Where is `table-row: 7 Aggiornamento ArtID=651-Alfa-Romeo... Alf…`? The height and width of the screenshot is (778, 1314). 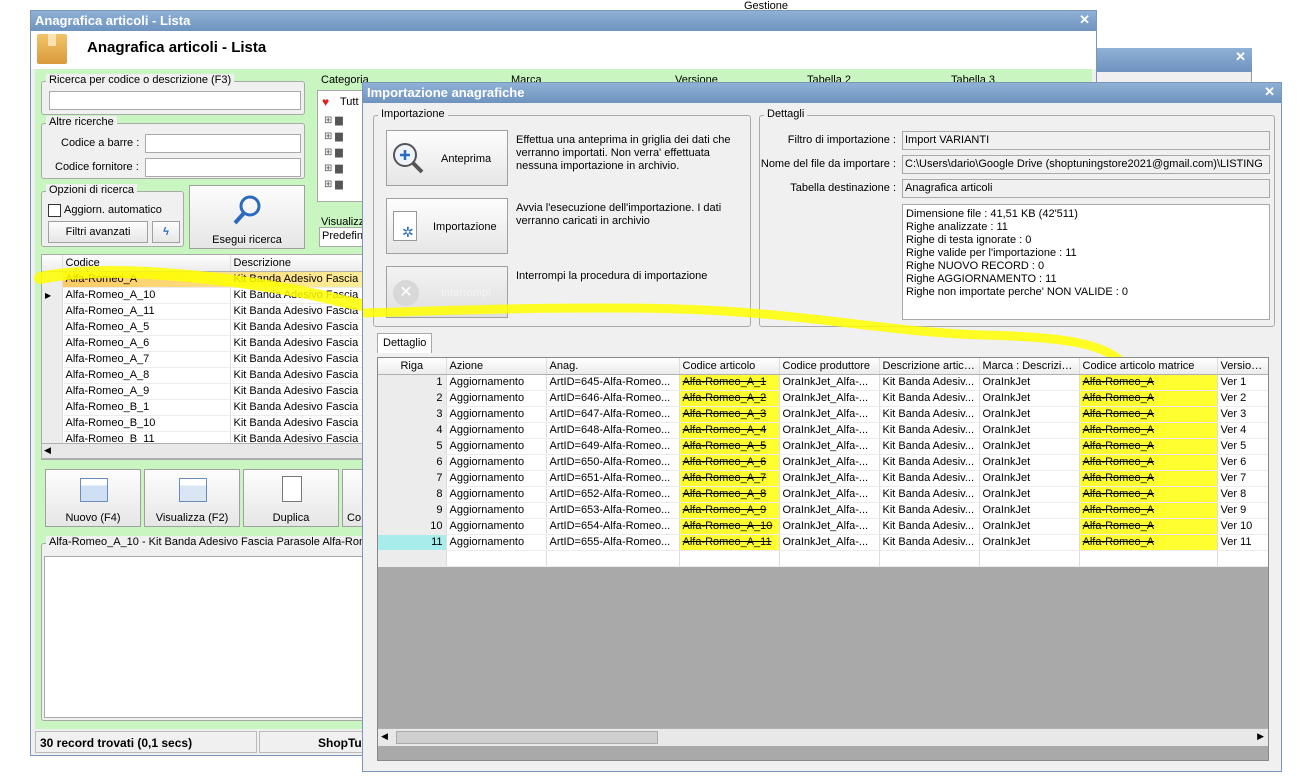 table-row: 7 Aggiornamento ArtID=651-Alfa-Romeo... Alf… is located at coordinates (823, 478).